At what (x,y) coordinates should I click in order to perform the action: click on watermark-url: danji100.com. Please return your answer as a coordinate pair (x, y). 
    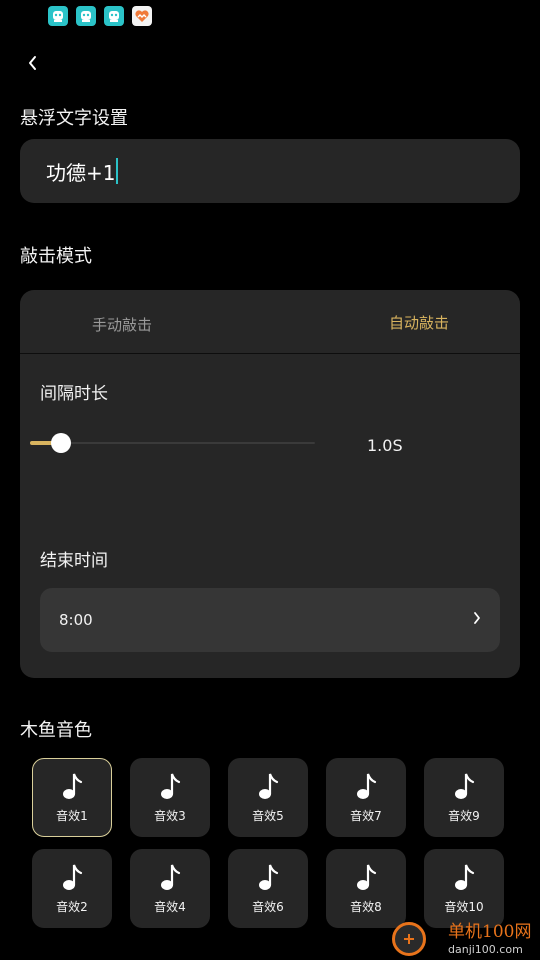
    Looking at the image, I should click on (485, 949).